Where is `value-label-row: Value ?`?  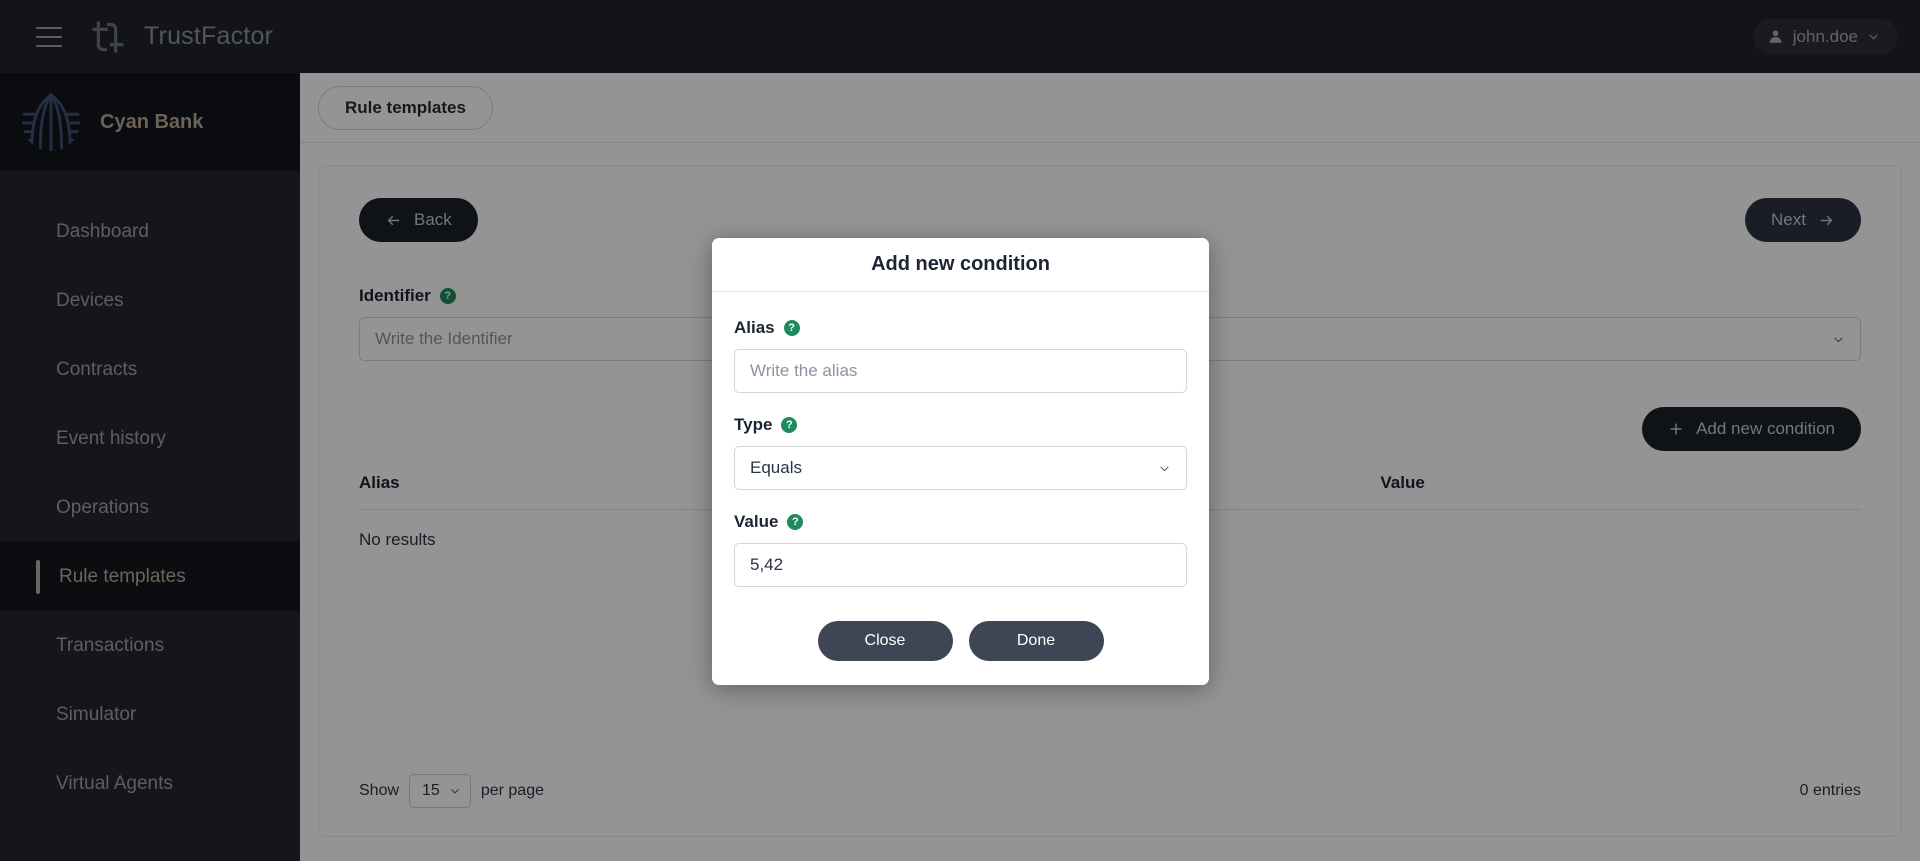
value-label-row: Value ? is located at coordinates (960, 522).